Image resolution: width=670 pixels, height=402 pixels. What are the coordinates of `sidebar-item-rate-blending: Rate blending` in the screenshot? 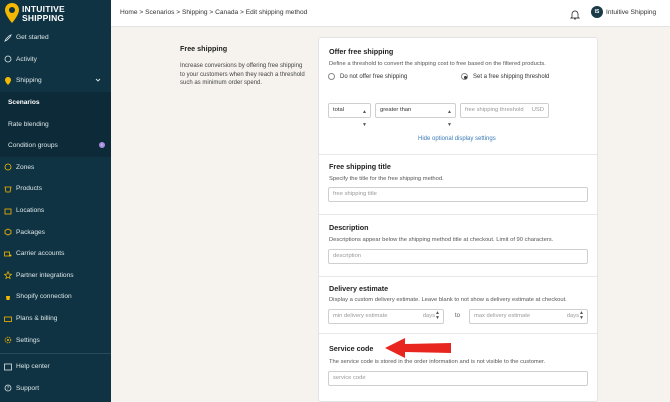 It's located at (55, 124).